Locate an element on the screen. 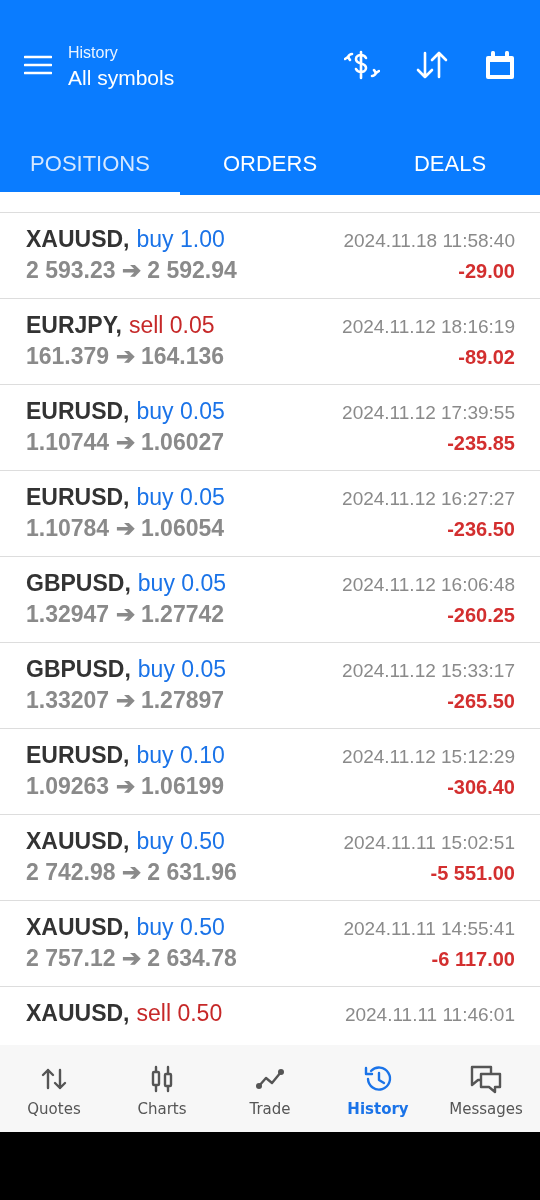 The image size is (540, 1200). profit: -306.40 is located at coordinates (481, 787).